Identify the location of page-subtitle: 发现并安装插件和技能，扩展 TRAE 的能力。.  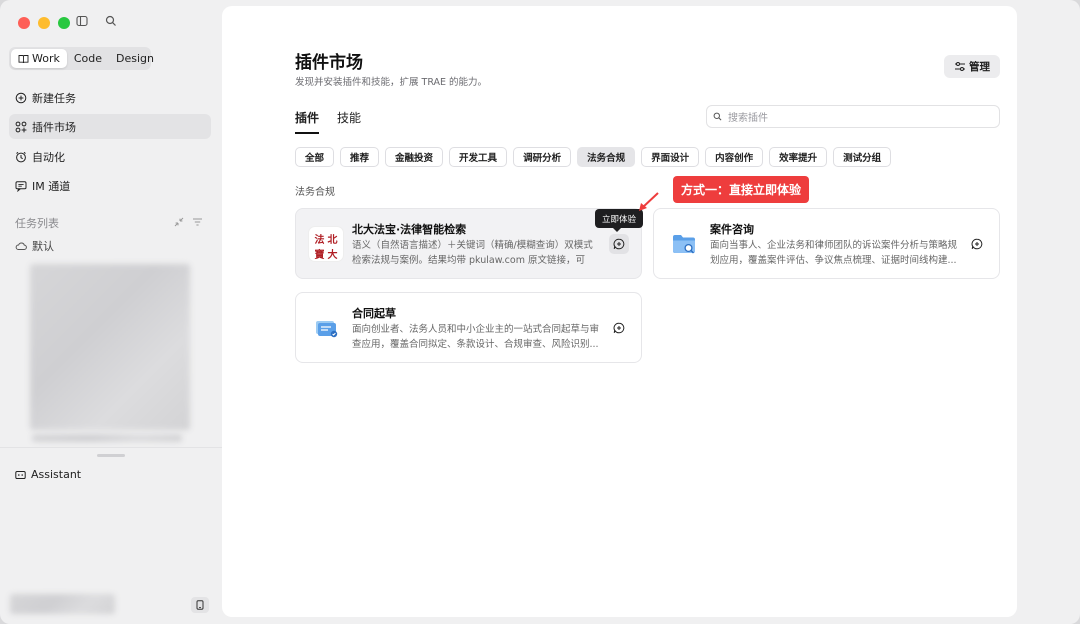
(391, 82).